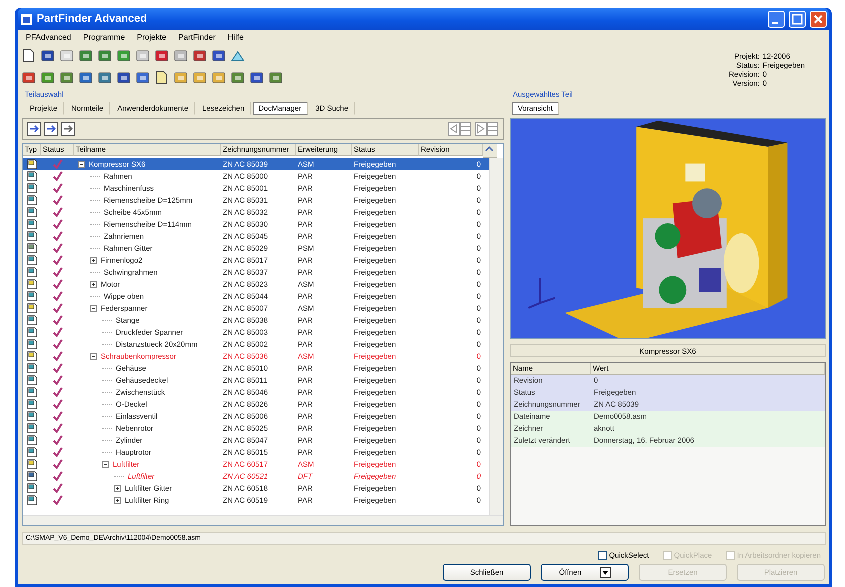  I want to click on horizontal-scrollbar, so click(263, 520).